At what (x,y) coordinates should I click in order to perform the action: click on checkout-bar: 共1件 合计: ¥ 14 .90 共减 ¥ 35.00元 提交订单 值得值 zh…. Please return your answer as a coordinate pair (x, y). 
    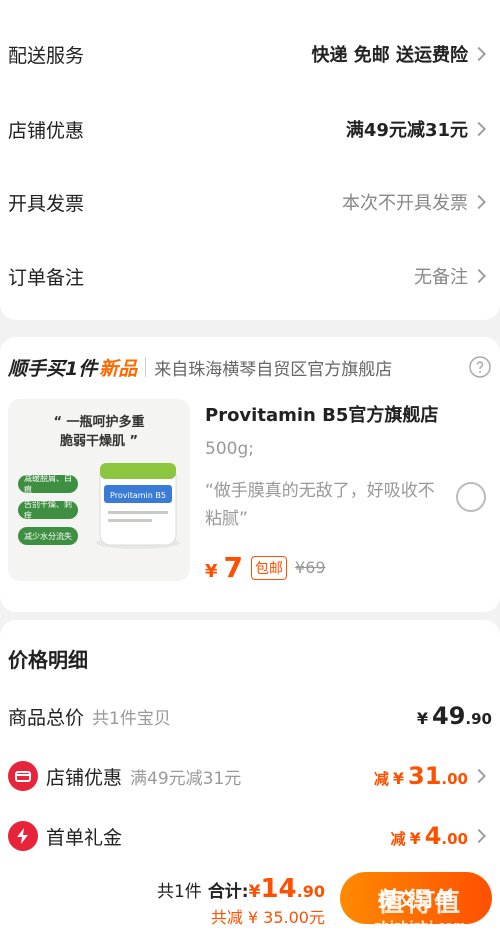
    Looking at the image, I should click on (250, 897).